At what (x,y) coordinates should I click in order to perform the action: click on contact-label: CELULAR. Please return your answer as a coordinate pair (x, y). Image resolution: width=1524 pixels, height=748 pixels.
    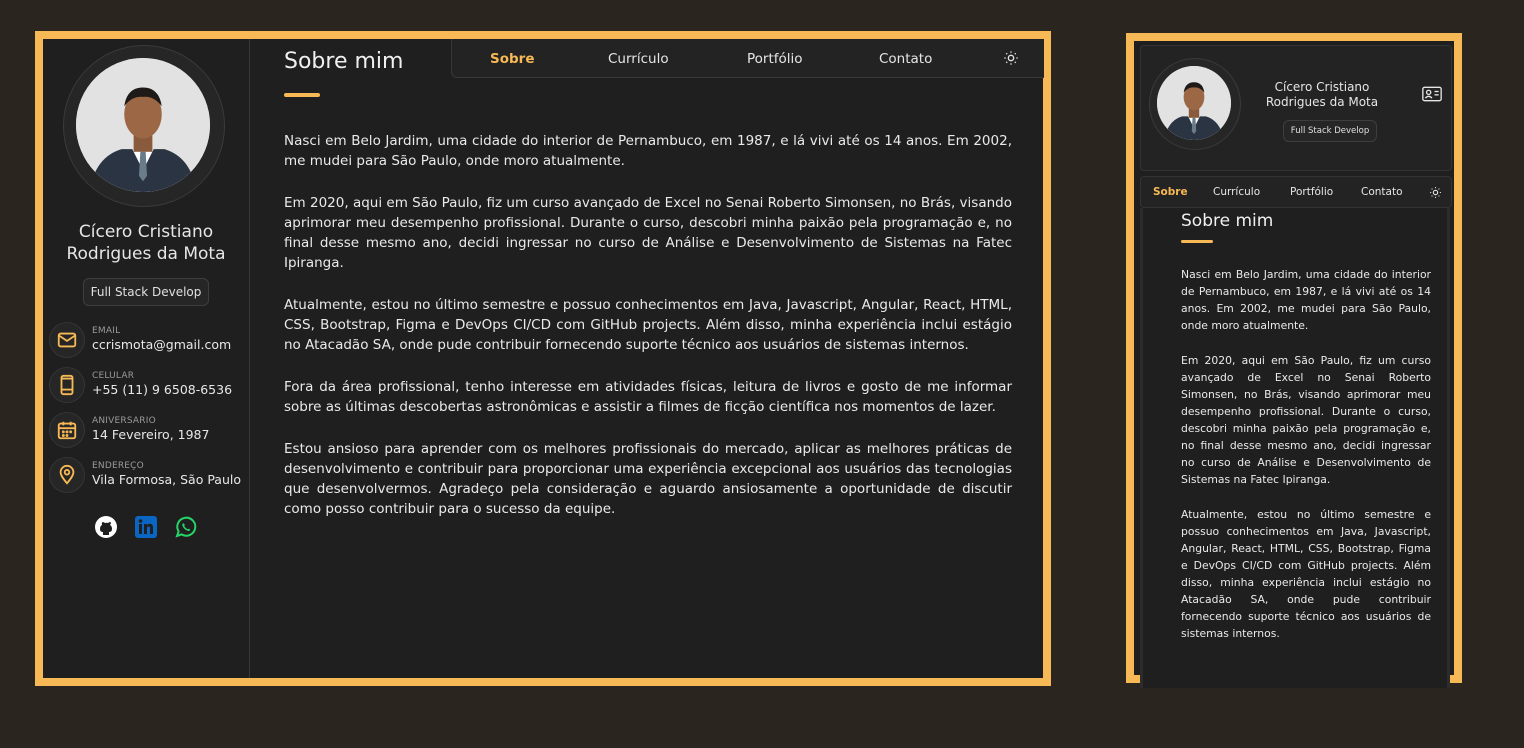
    Looking at the image, I should click on (113, 376).